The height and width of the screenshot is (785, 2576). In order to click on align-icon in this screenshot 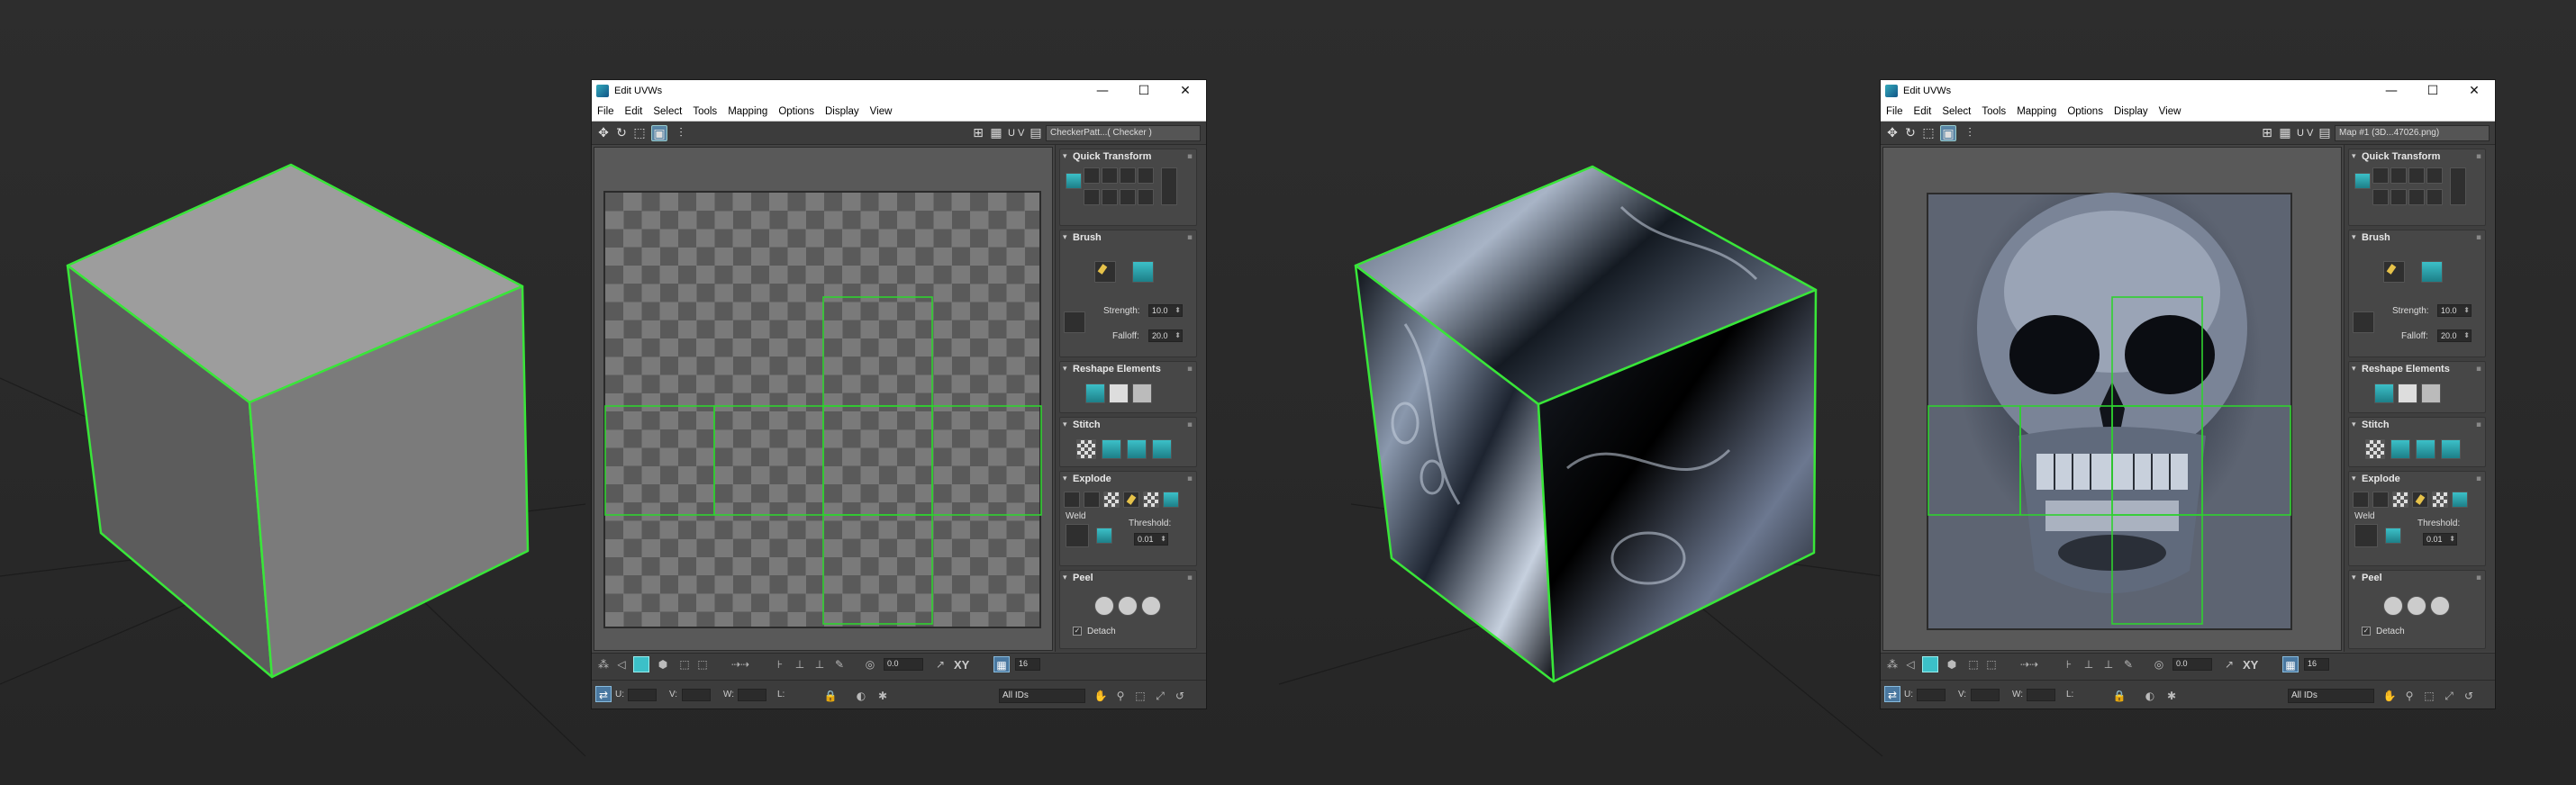, I will do `click(2362, 181)`.